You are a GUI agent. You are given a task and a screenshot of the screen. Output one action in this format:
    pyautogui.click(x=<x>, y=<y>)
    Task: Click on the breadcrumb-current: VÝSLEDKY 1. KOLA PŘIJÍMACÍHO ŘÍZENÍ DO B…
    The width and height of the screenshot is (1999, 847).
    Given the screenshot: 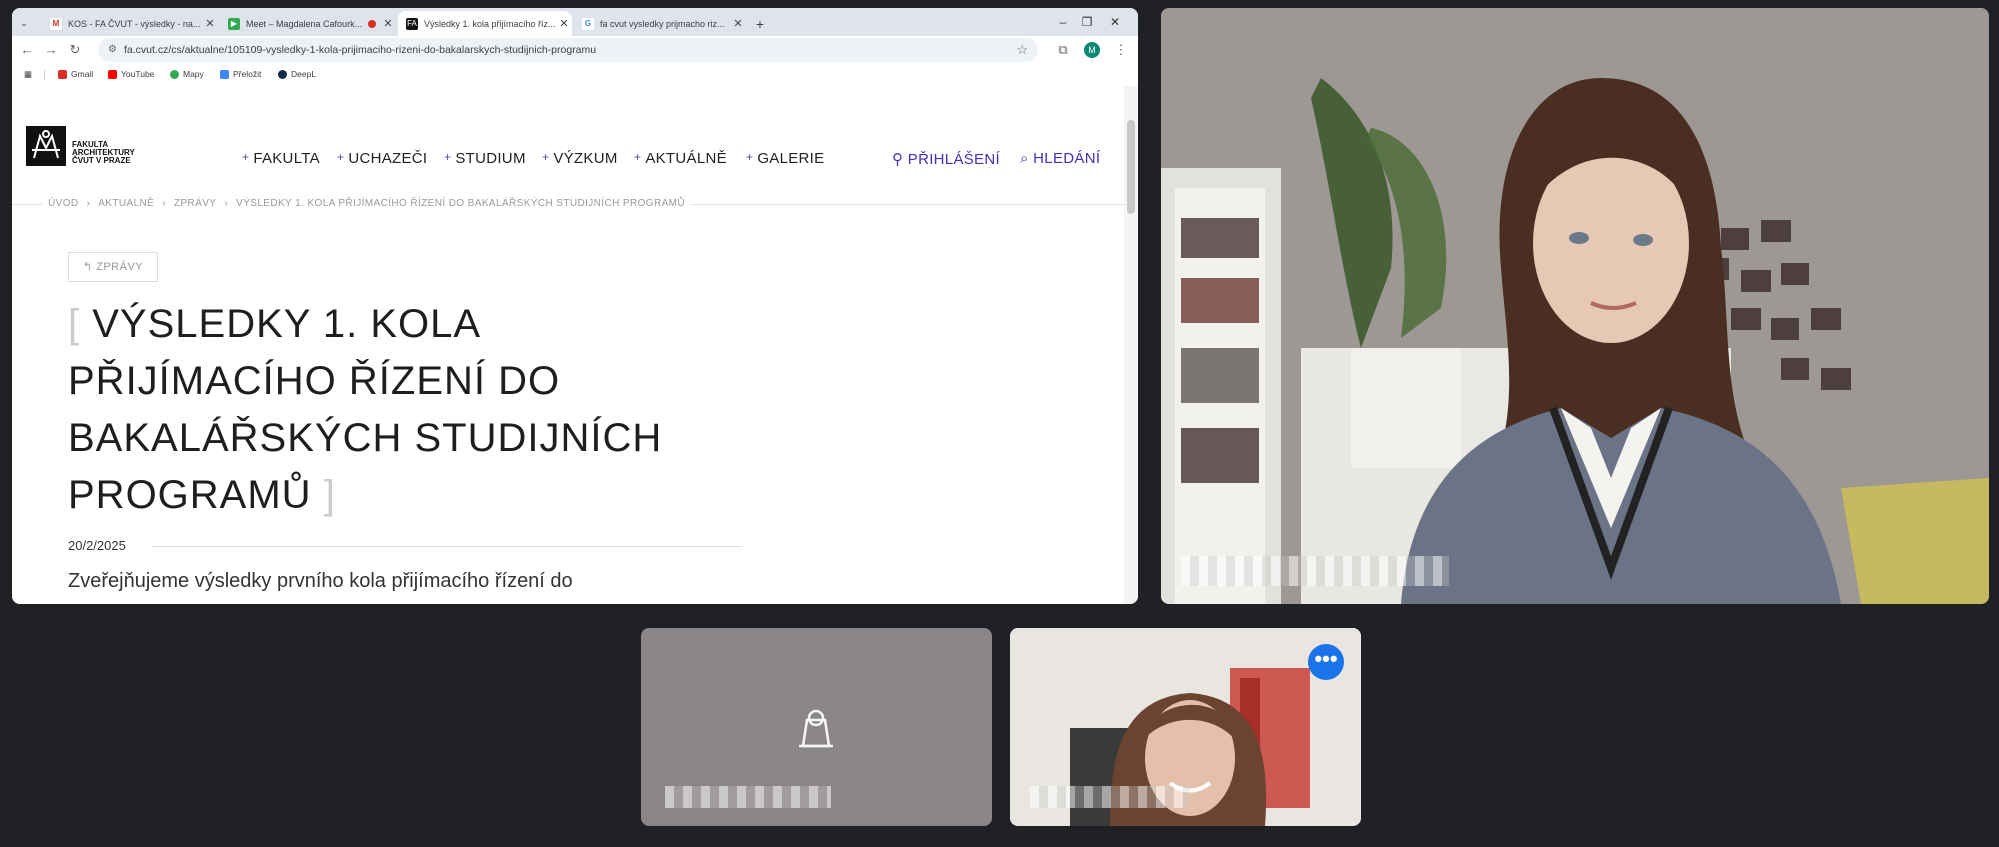 What is the action you would take?
    pyautogui.click(x=460, y=203)
    